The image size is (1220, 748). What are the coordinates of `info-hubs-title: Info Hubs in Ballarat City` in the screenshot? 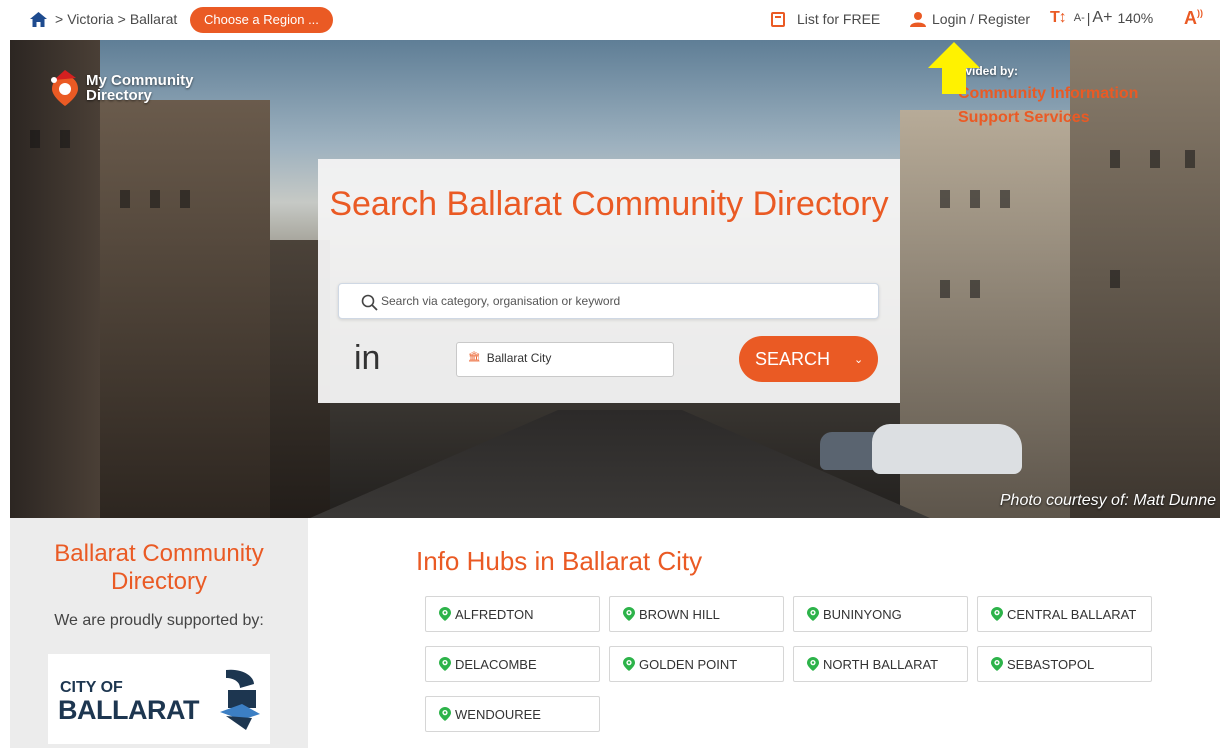 It's located at (559, 561).